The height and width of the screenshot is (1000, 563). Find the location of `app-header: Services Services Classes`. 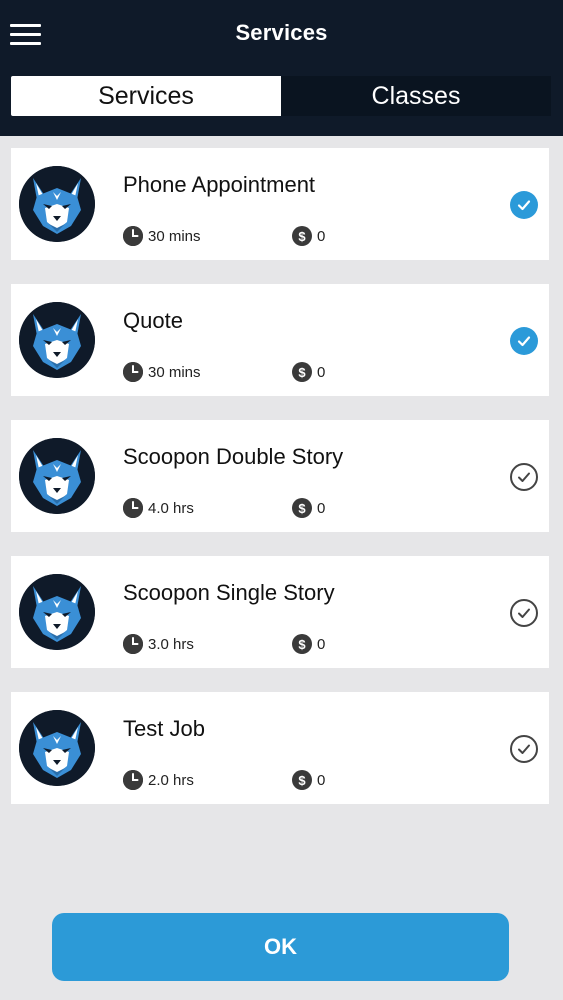

app-header: Services Services Classes is located at coordinates (281, 68).